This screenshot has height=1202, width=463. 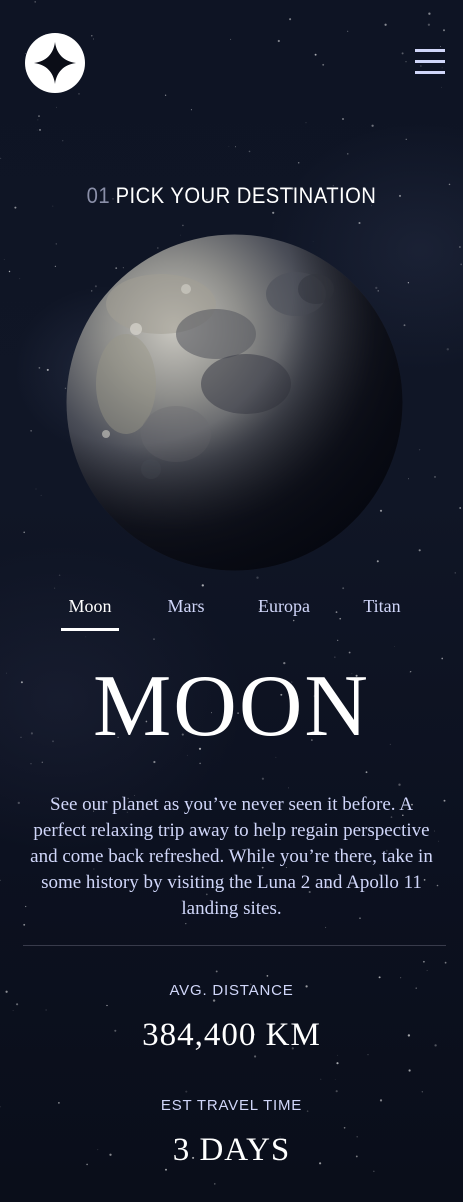 I want to click on tab-mars: Mars, so click(x=186, y=606).